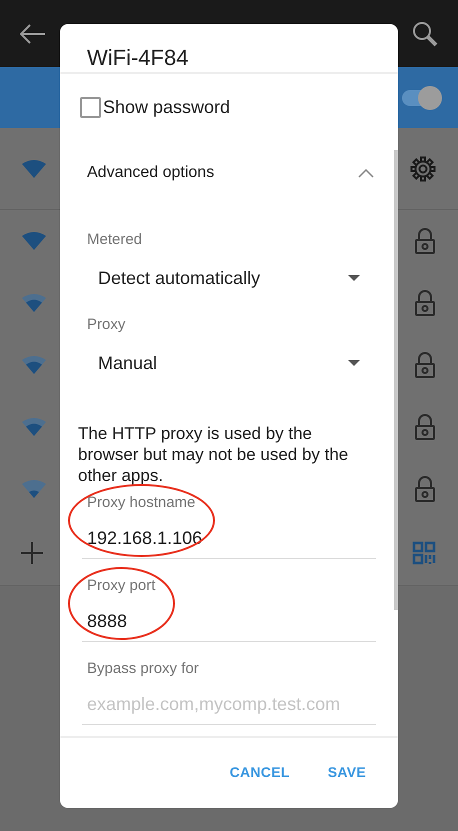 This screenshot has height=831, width=458. Describe the element at coordinates (223, 363) in the screenshot. I see `dropdown: Manual` at that location.